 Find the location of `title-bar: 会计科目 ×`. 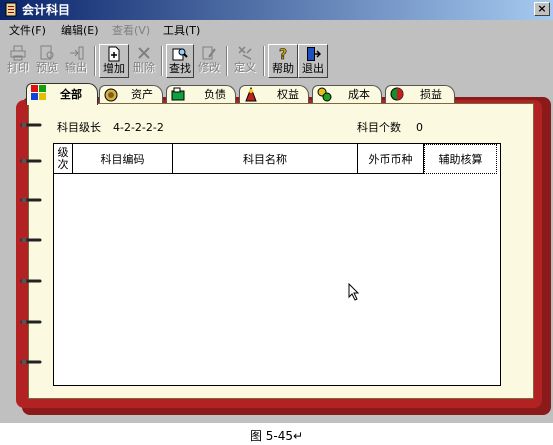

title-bar: 会计科目 × is located at coordinates (276, 10).